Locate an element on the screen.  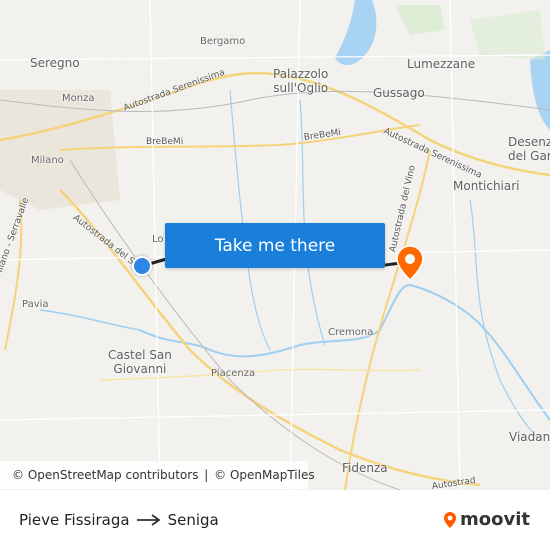
place-label: Palazzolo sull'Oglio is located at coordinates (301, 81).